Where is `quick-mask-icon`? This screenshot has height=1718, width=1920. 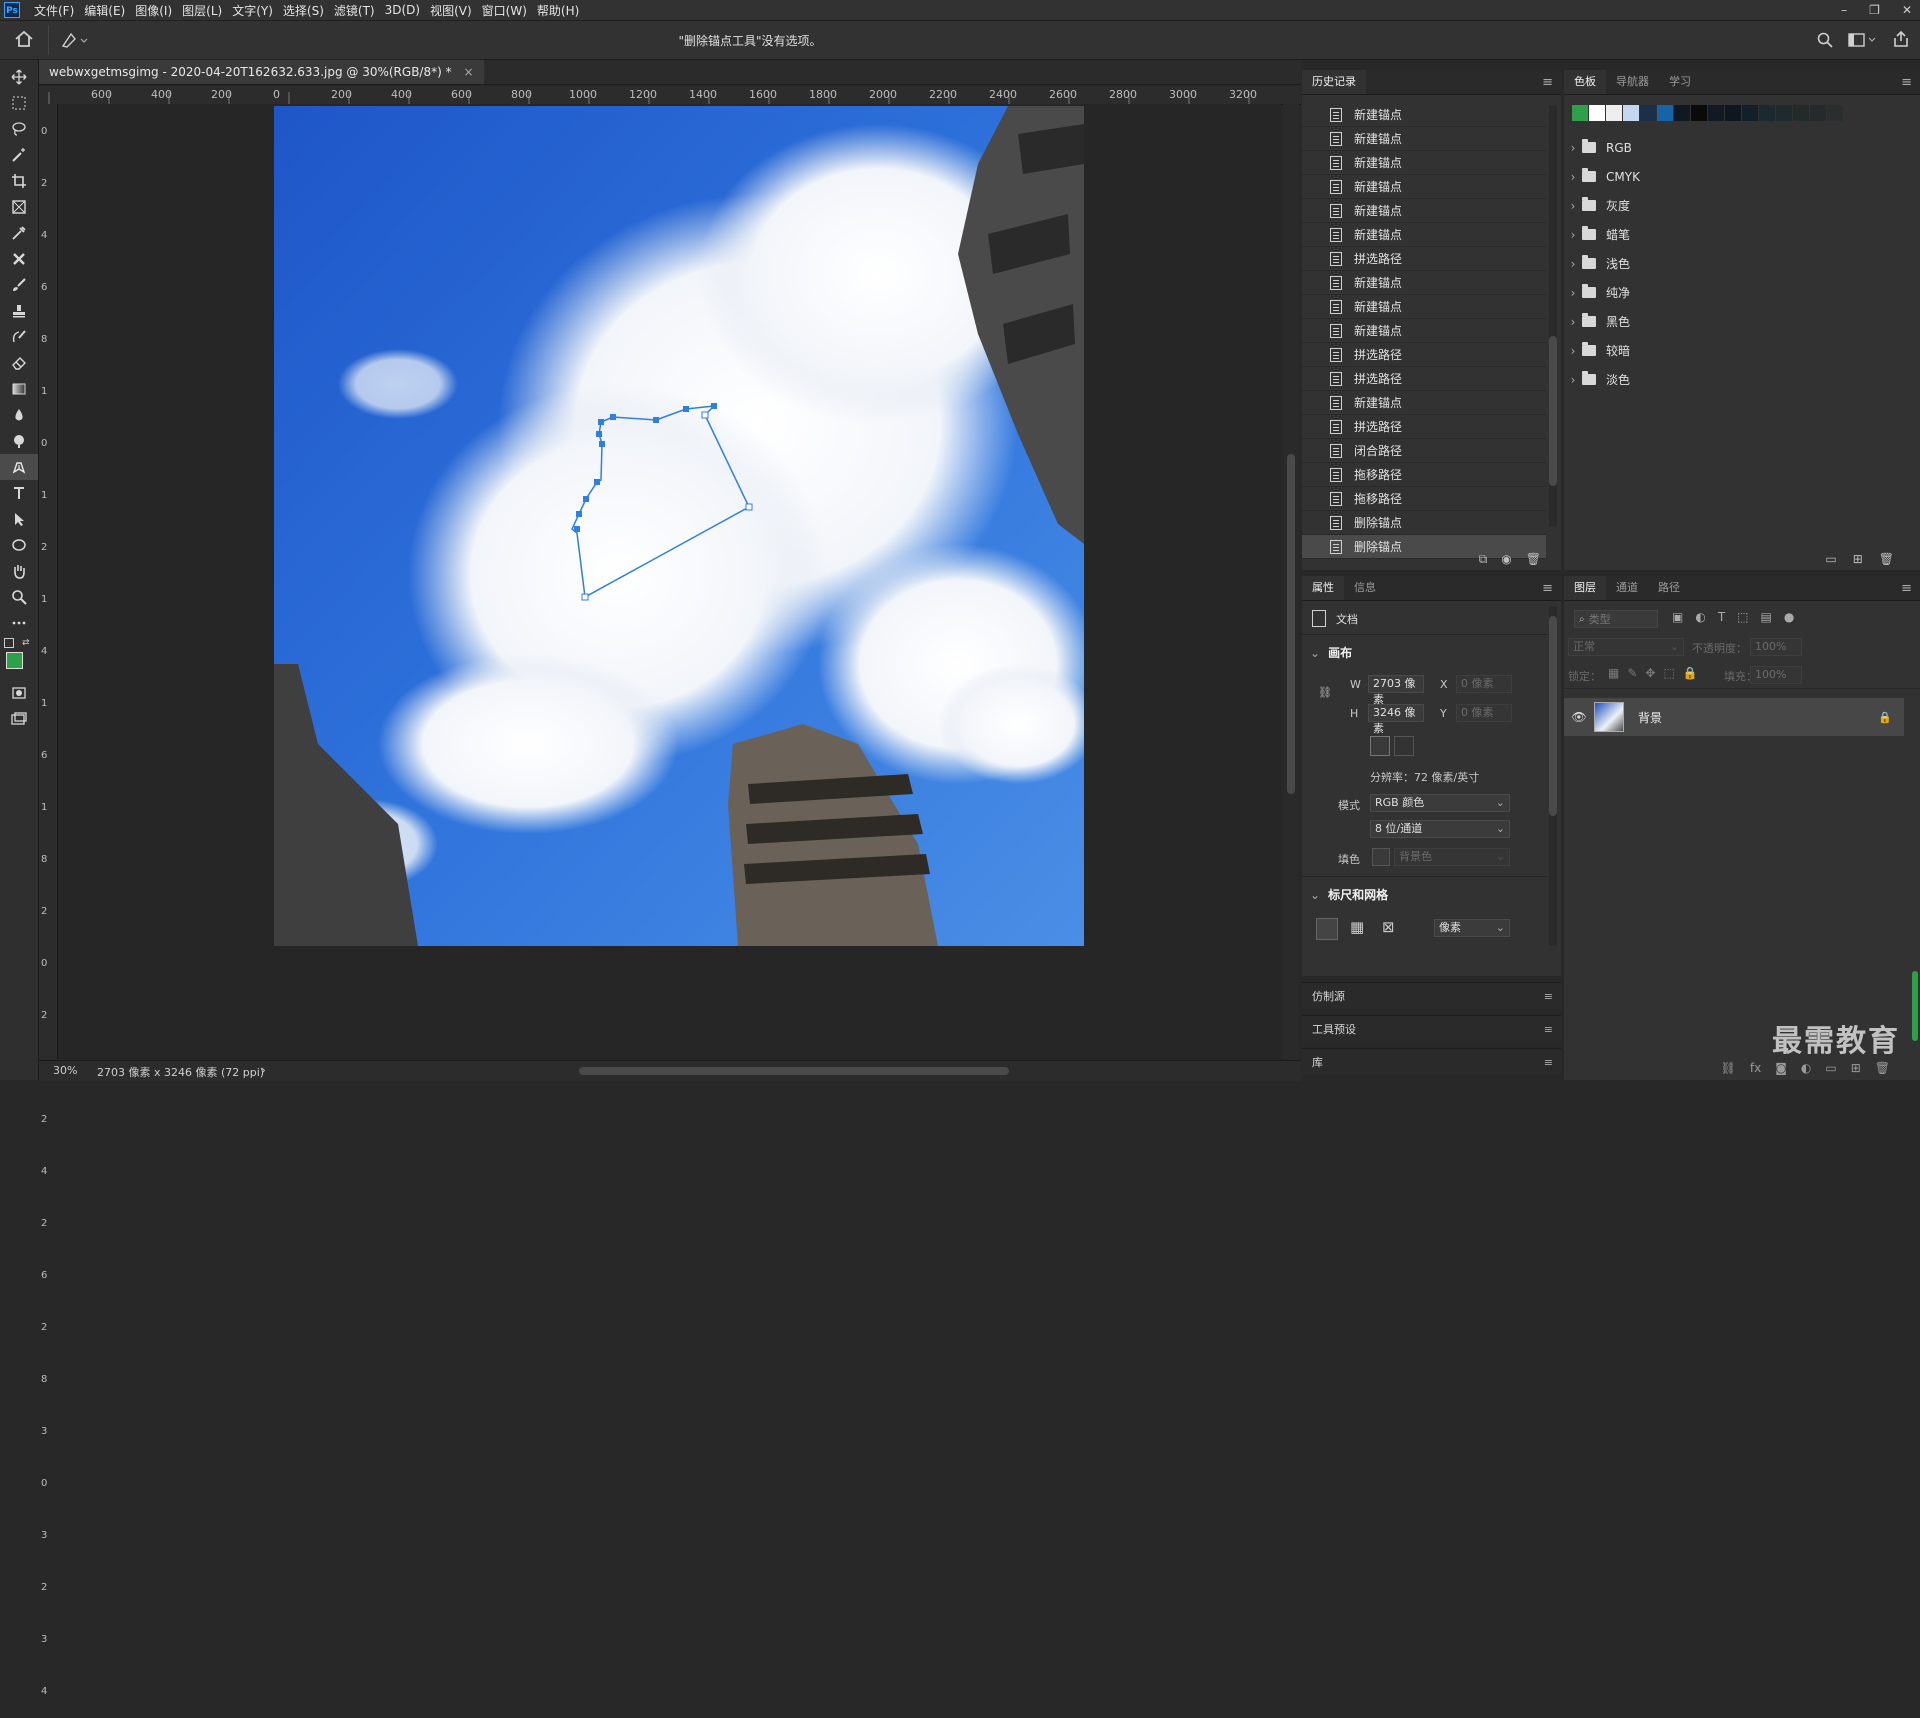 quick-mask-icon is located at coordinates (19, 693).